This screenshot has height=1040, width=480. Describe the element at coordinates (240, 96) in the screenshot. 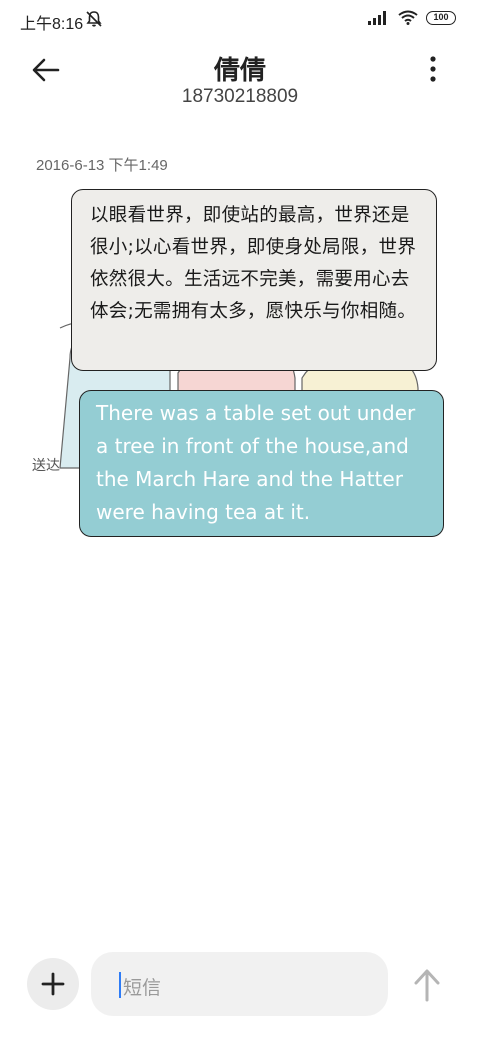

I see `contact-phone: 18730218809` at that location.